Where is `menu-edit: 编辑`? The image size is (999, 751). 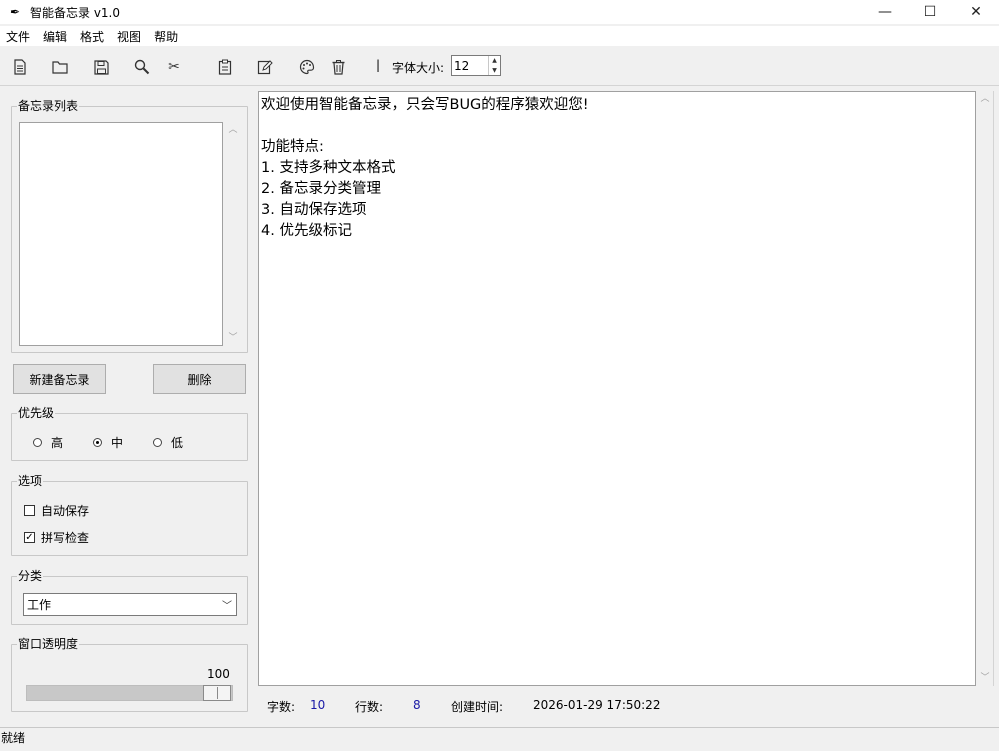
menu-edit: 编辑 is located at coordinates (55, 36).